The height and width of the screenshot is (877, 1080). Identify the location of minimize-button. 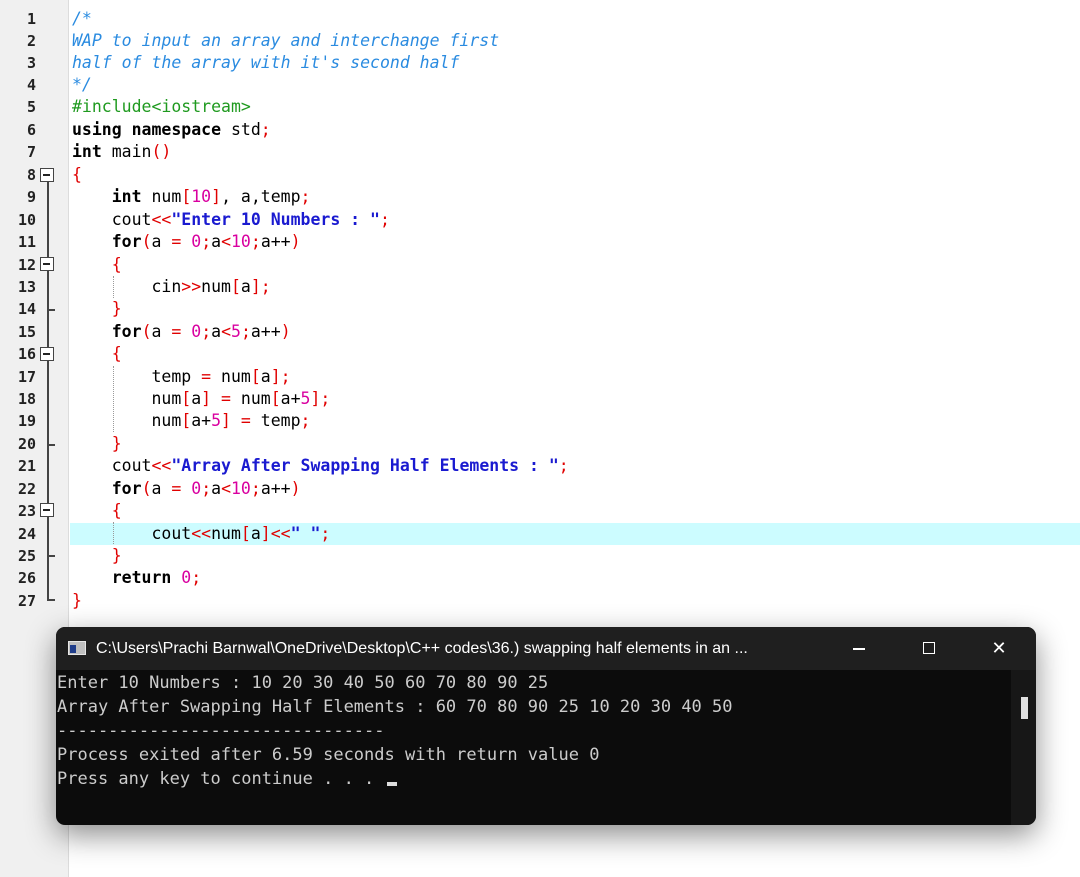
(859, 648).